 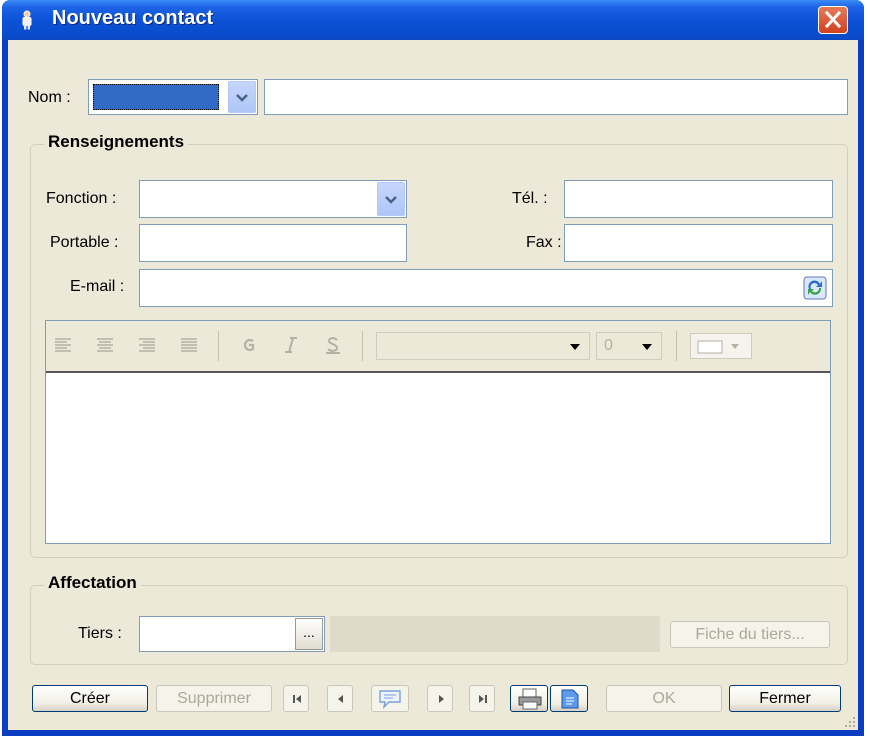 I want to click on portable-input, so click(x=273, y=243).